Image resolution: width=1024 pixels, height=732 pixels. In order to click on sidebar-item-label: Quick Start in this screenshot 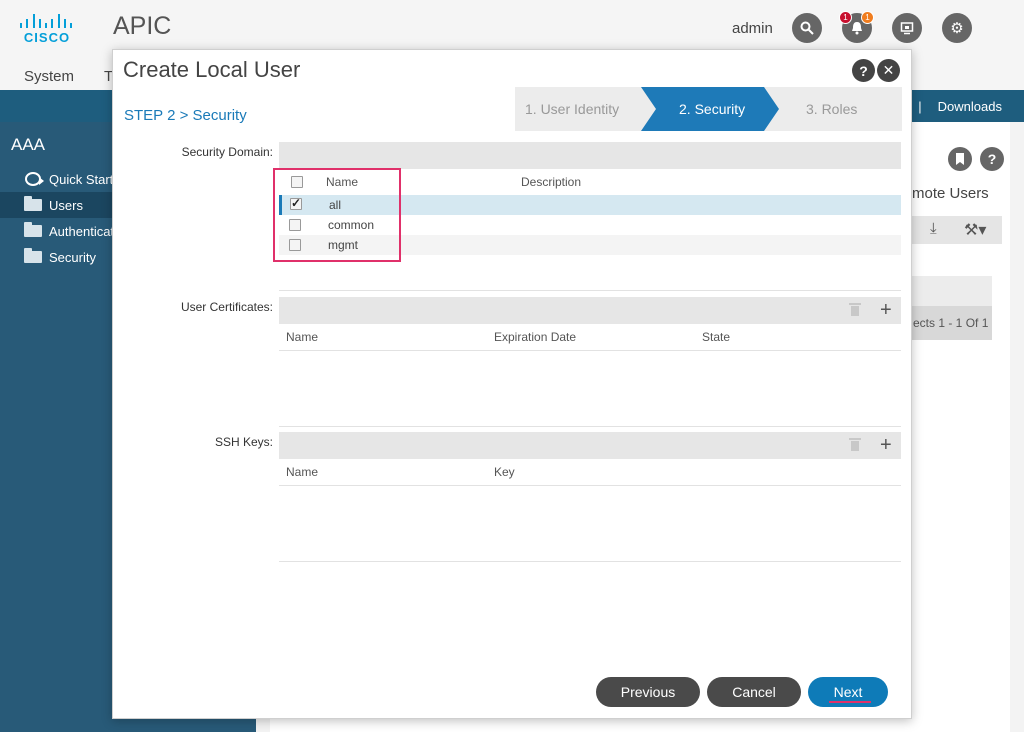, I will do `click(81, 179)`.